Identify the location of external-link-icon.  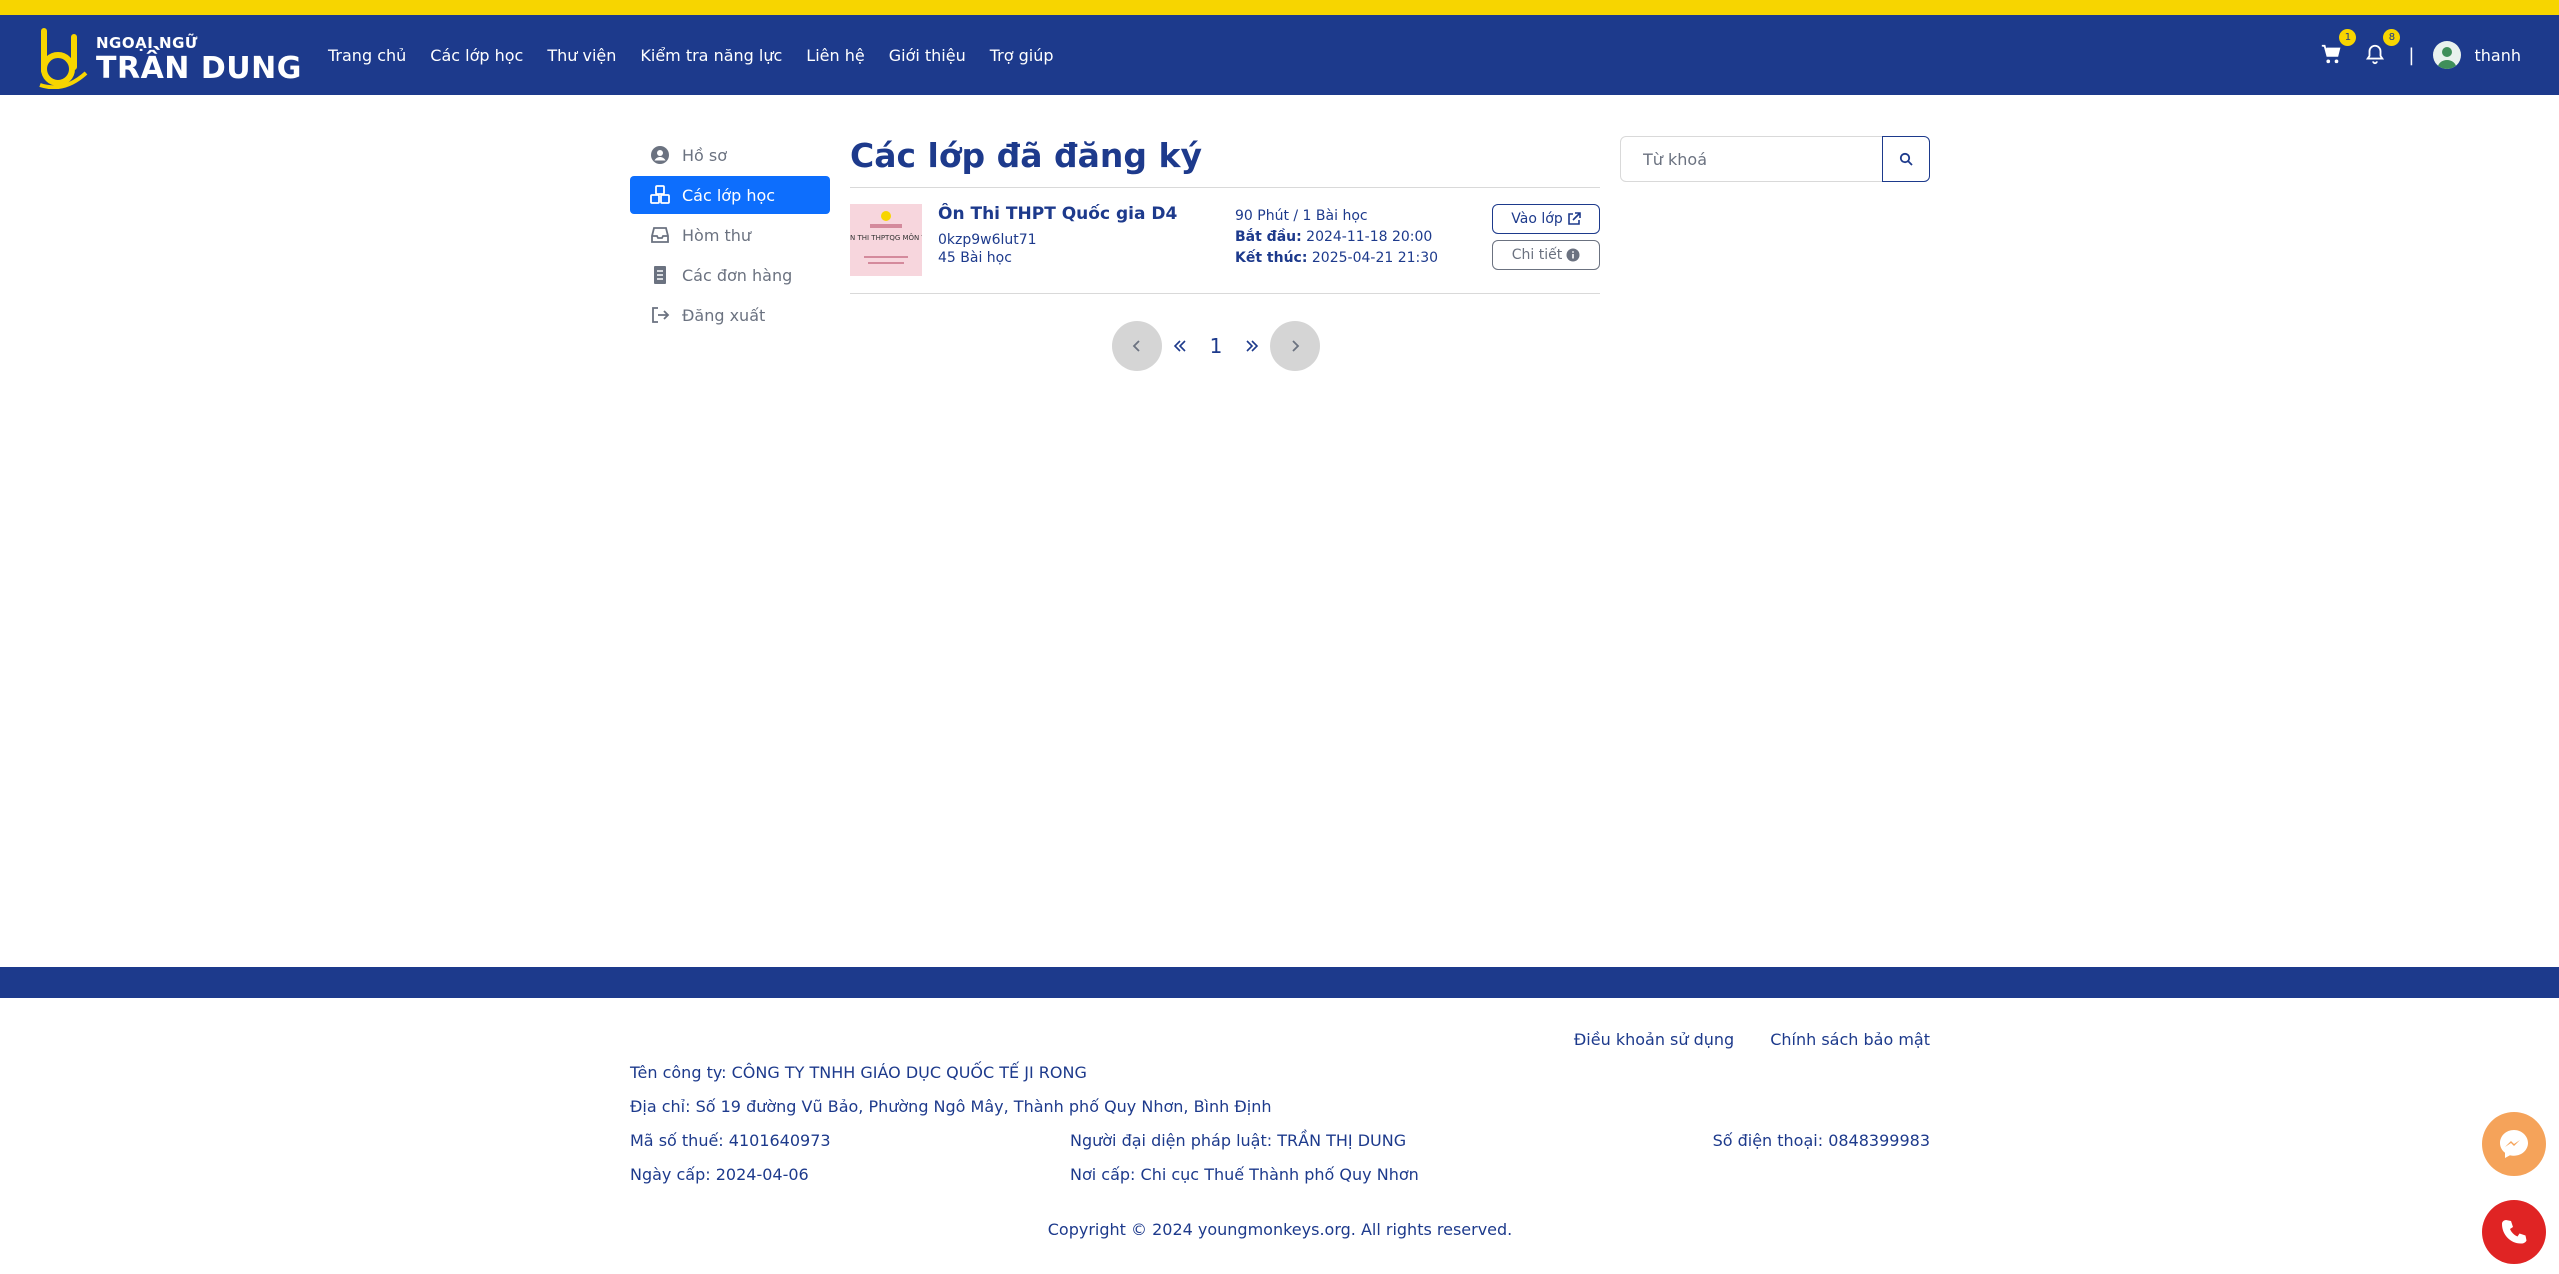
(1574, 218).